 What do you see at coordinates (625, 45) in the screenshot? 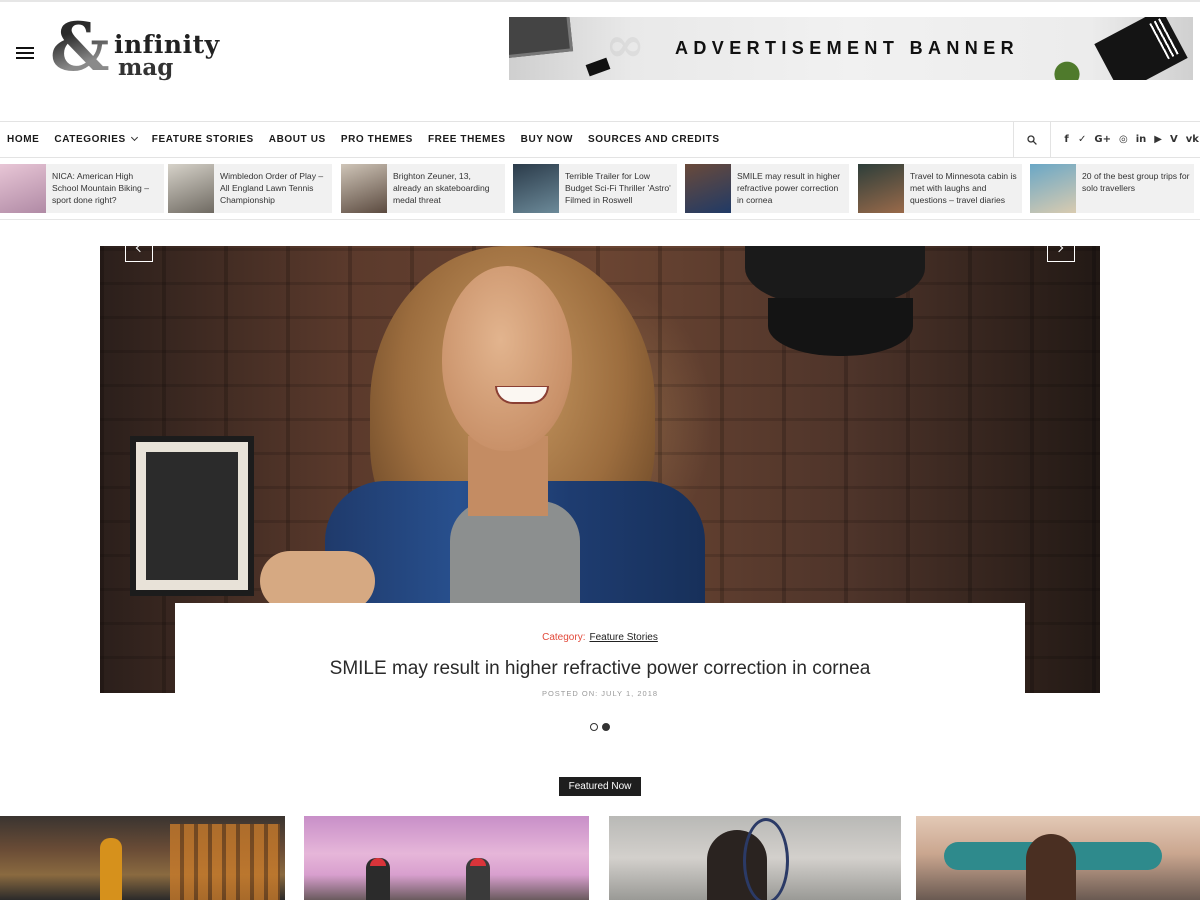
I see `ad-logo-watermark: ∞` at bounding box center [625, 45].